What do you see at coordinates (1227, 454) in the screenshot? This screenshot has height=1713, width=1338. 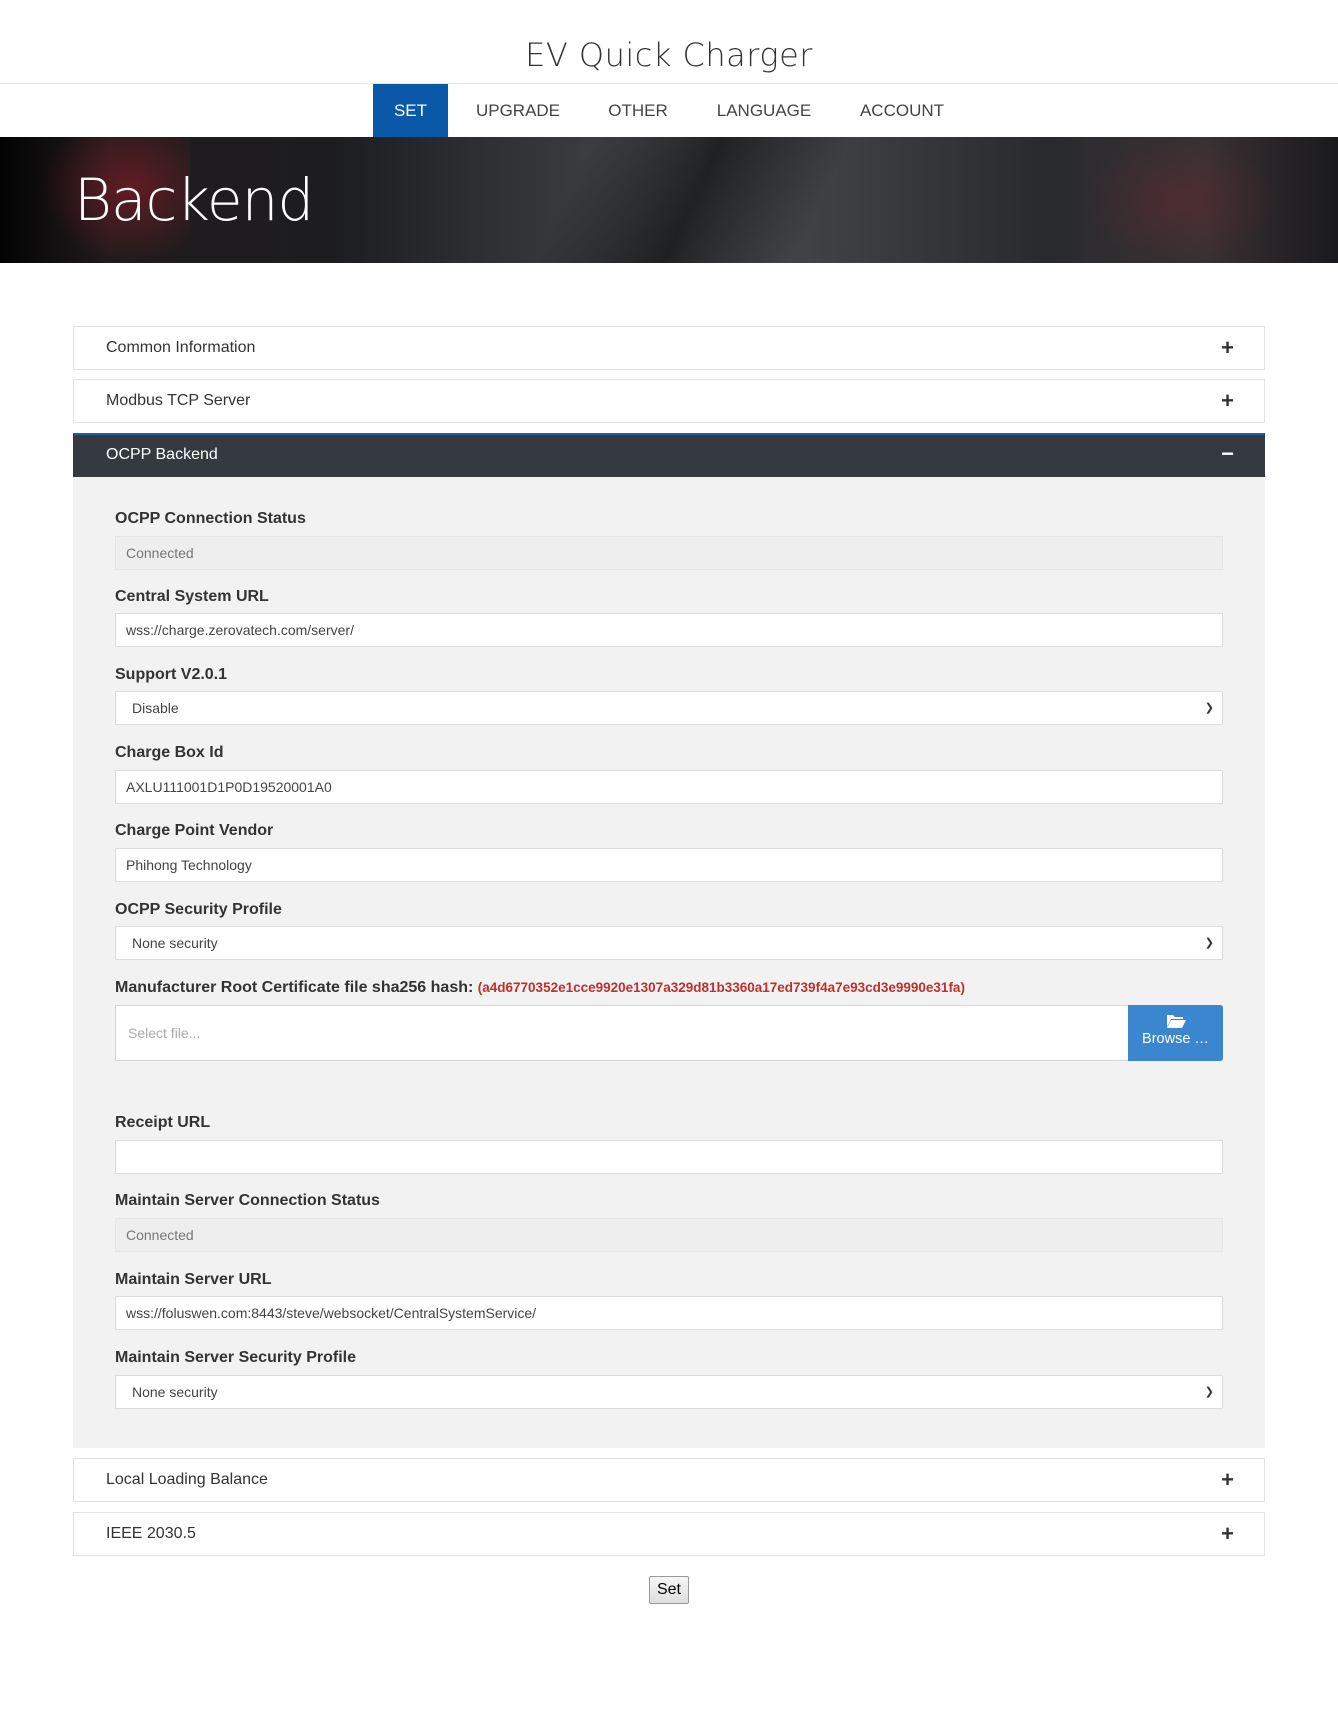 I see `minus-icon: −` at bounding box center [1227, 454].